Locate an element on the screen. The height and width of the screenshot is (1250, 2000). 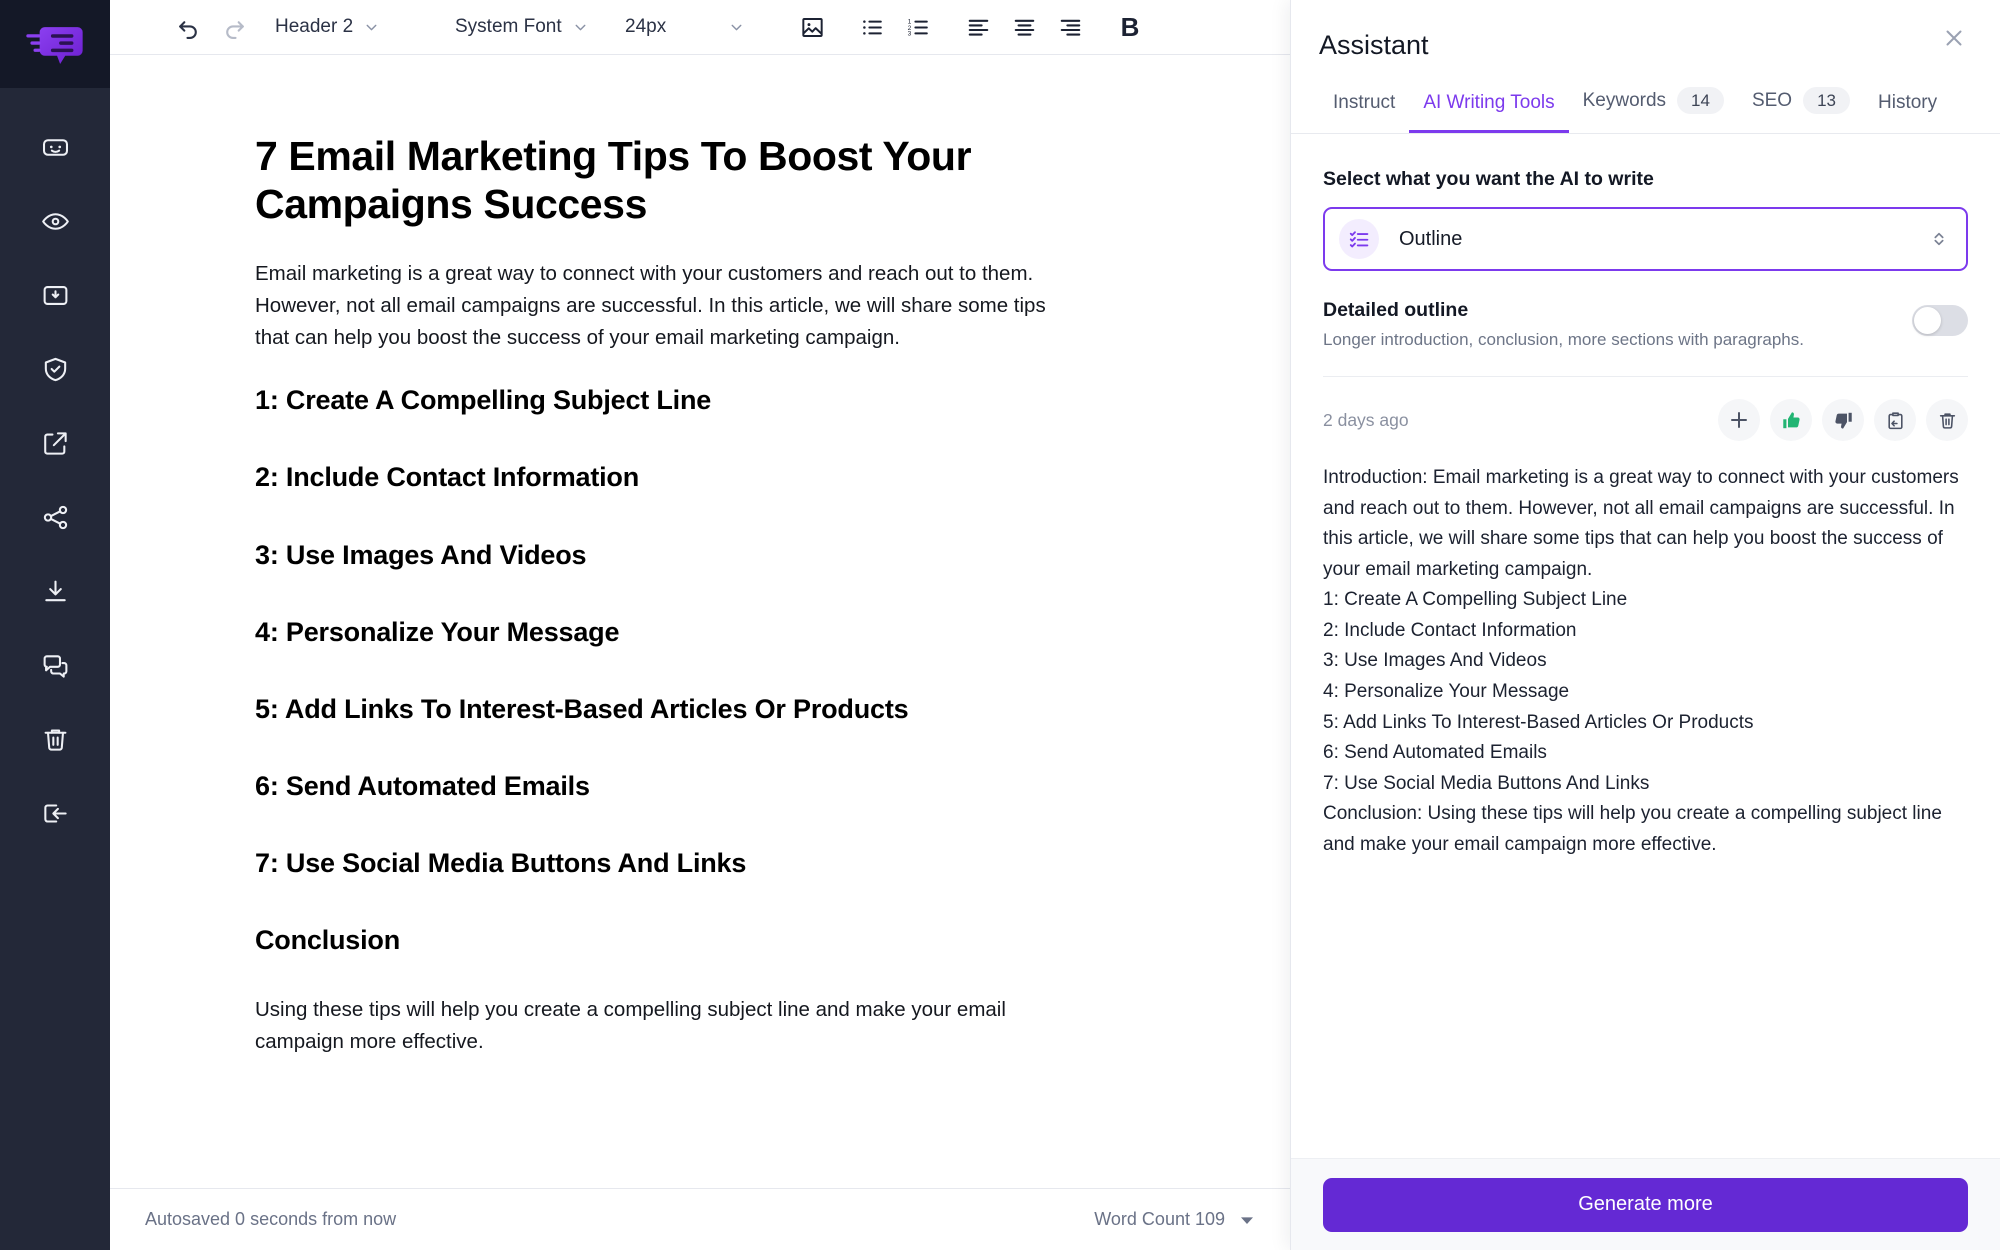
sidebar-item-plagiarism is located at coordinates (55, 369).